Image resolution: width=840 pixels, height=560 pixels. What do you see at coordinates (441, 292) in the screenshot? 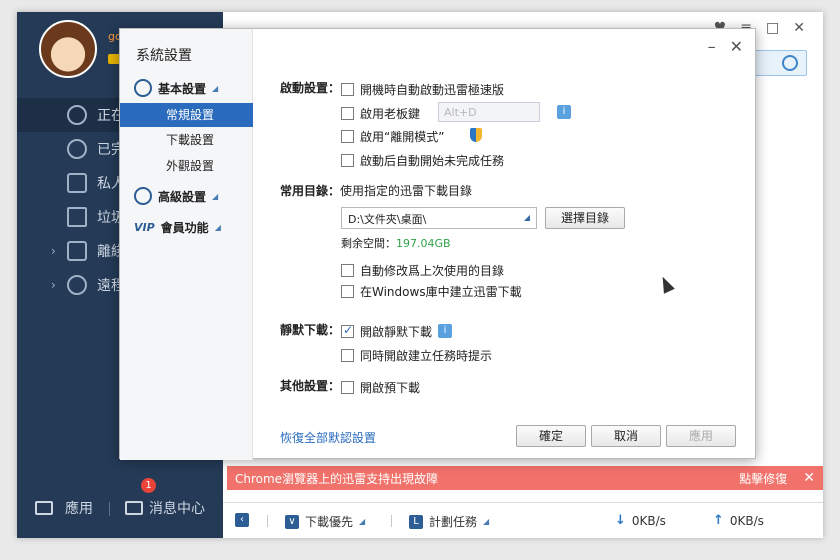
I see `option-label: 在Windows庫中建立迅雷下載` at bounding box center [441, 292].